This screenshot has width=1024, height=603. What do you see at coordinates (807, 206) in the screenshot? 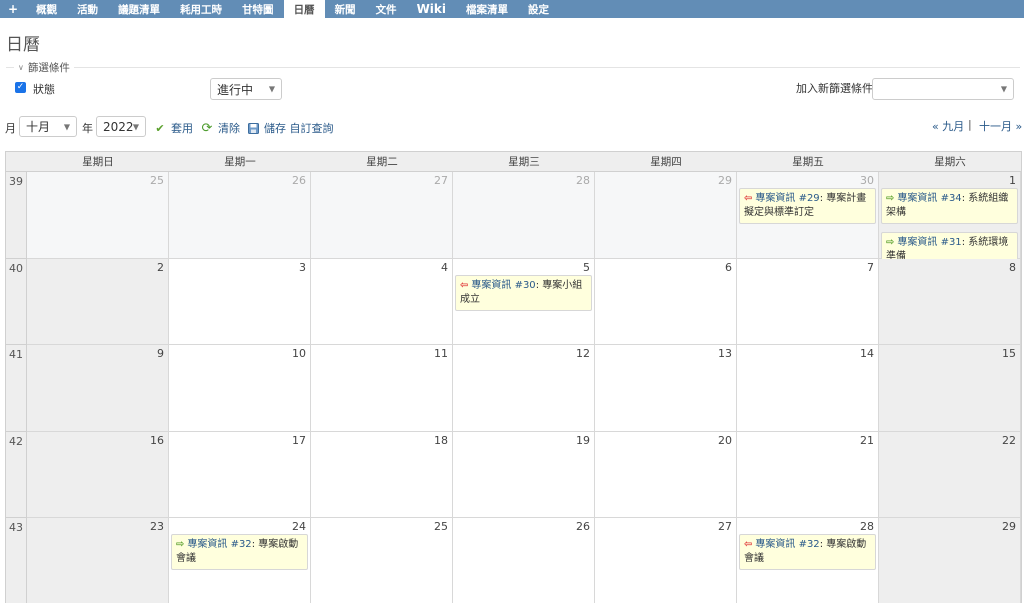
I see `calendar-issue: ⇦ 專案資訊 #29: 專案計畫擬定與標準訂定` at bounding box center [807, 206].